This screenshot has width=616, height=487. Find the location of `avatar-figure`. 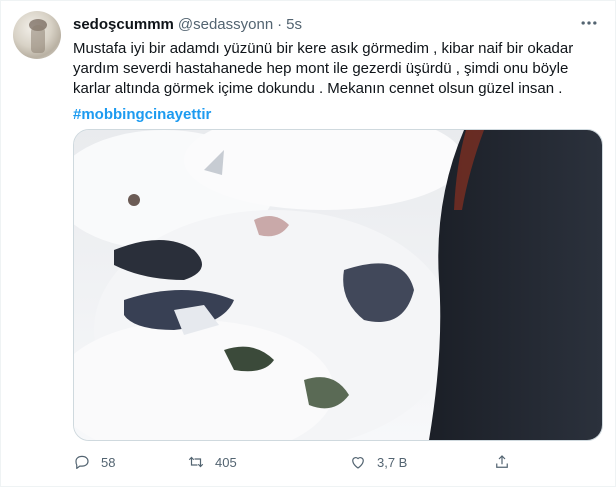

avatar-figure is located at coordinates (38, 39).